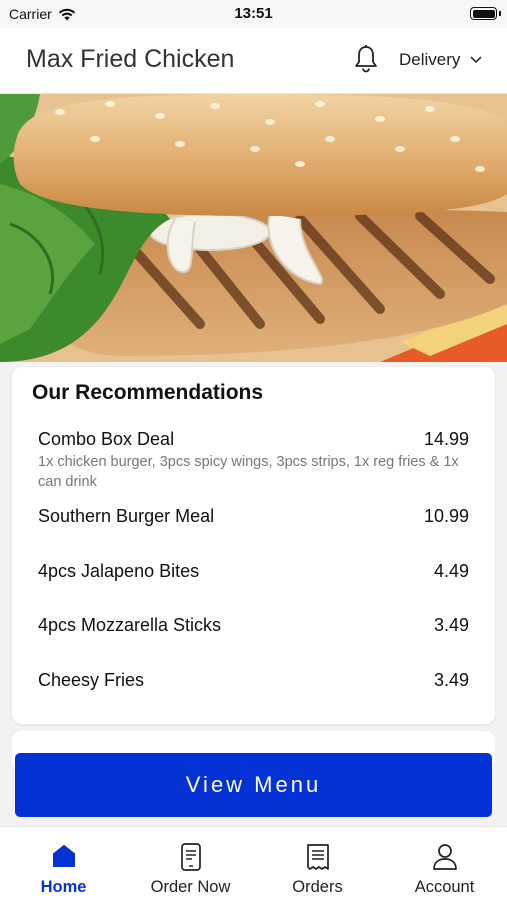  I want to click on receipt-icon, so click(317, 857).